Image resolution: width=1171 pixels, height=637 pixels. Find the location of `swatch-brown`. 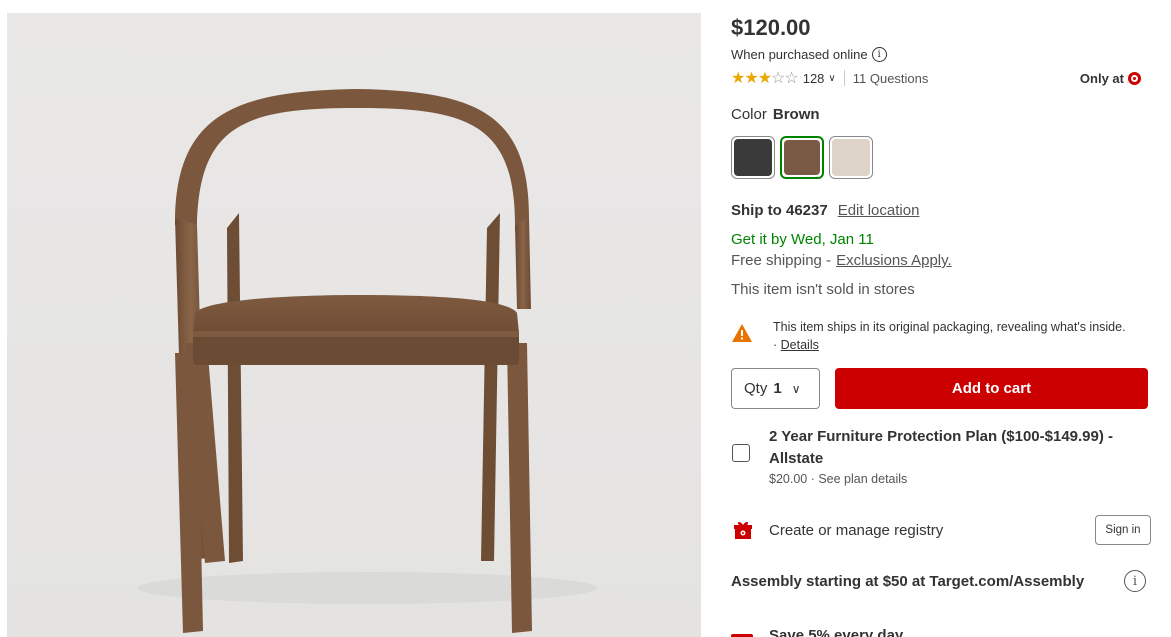

swatch-brown is located at coordinates (802, 157).